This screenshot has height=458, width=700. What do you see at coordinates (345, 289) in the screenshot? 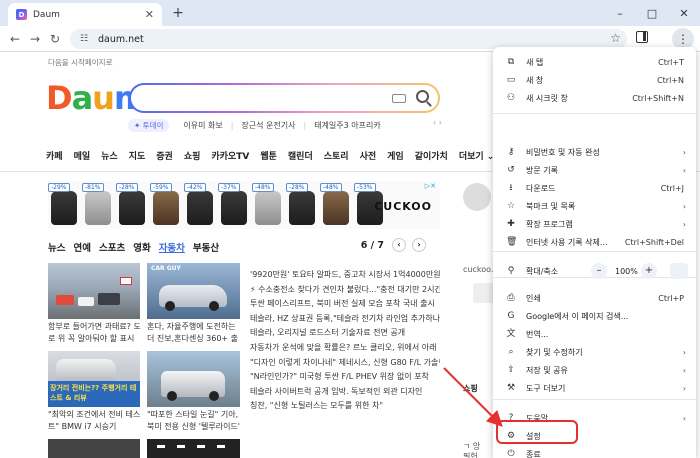
I see `headline-link: ⚡ 수소충전소 찾다가 견인차 불렀다..."충전 대기만 2시간"` at bounding box center [345, 289].